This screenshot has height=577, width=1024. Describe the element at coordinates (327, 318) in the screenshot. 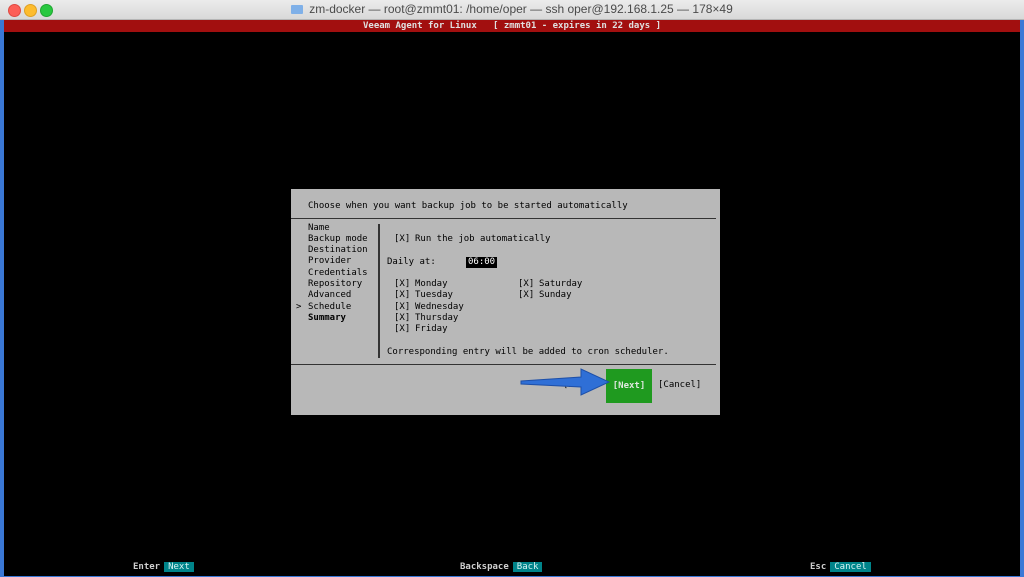

I see `step-summary: Summary` at that location.